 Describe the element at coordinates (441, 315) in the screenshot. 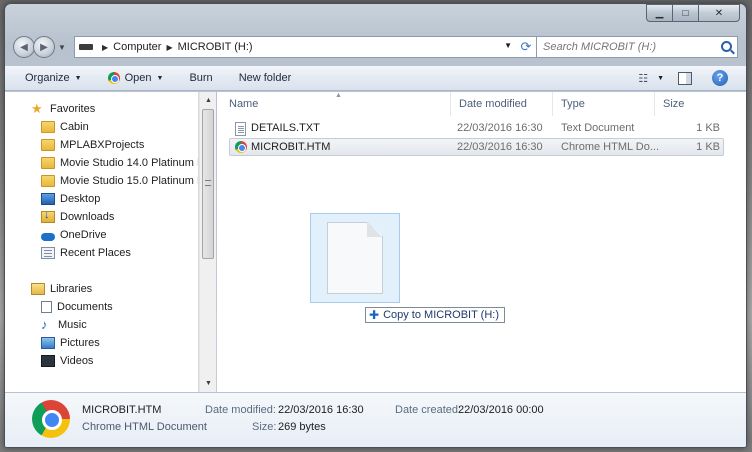

I see `drag-tooltip-label: Copy to MICROBIT (H:)` at that location.